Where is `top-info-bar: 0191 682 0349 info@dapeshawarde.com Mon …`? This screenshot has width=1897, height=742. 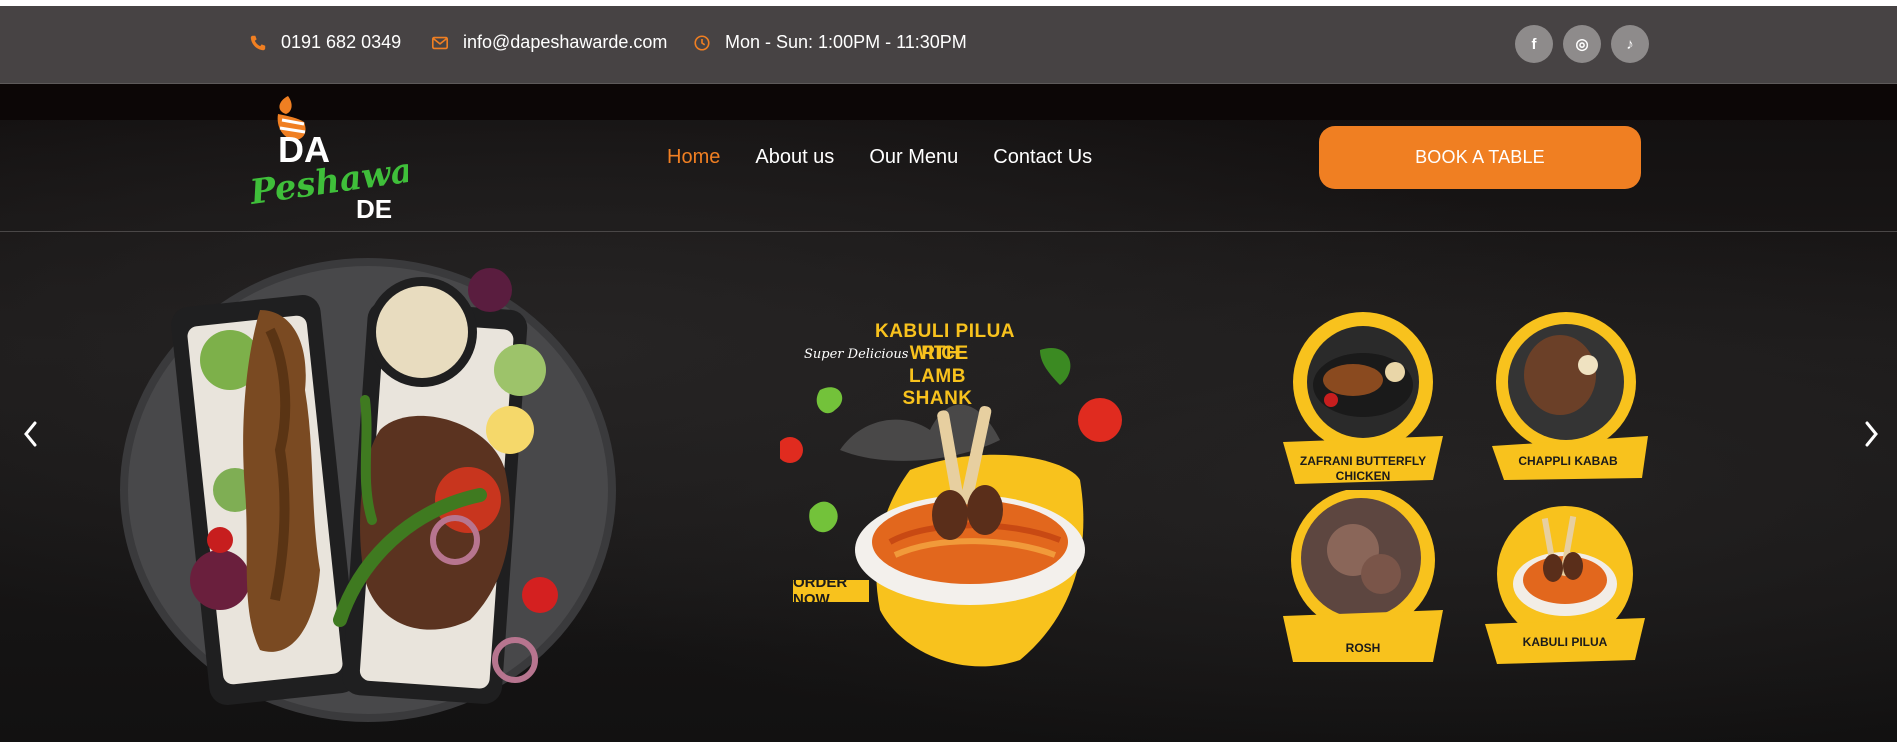
top-info-bar: 0191 682 0349 info@dapeshawarde.com Mon … is located at coordinates (948, 45).